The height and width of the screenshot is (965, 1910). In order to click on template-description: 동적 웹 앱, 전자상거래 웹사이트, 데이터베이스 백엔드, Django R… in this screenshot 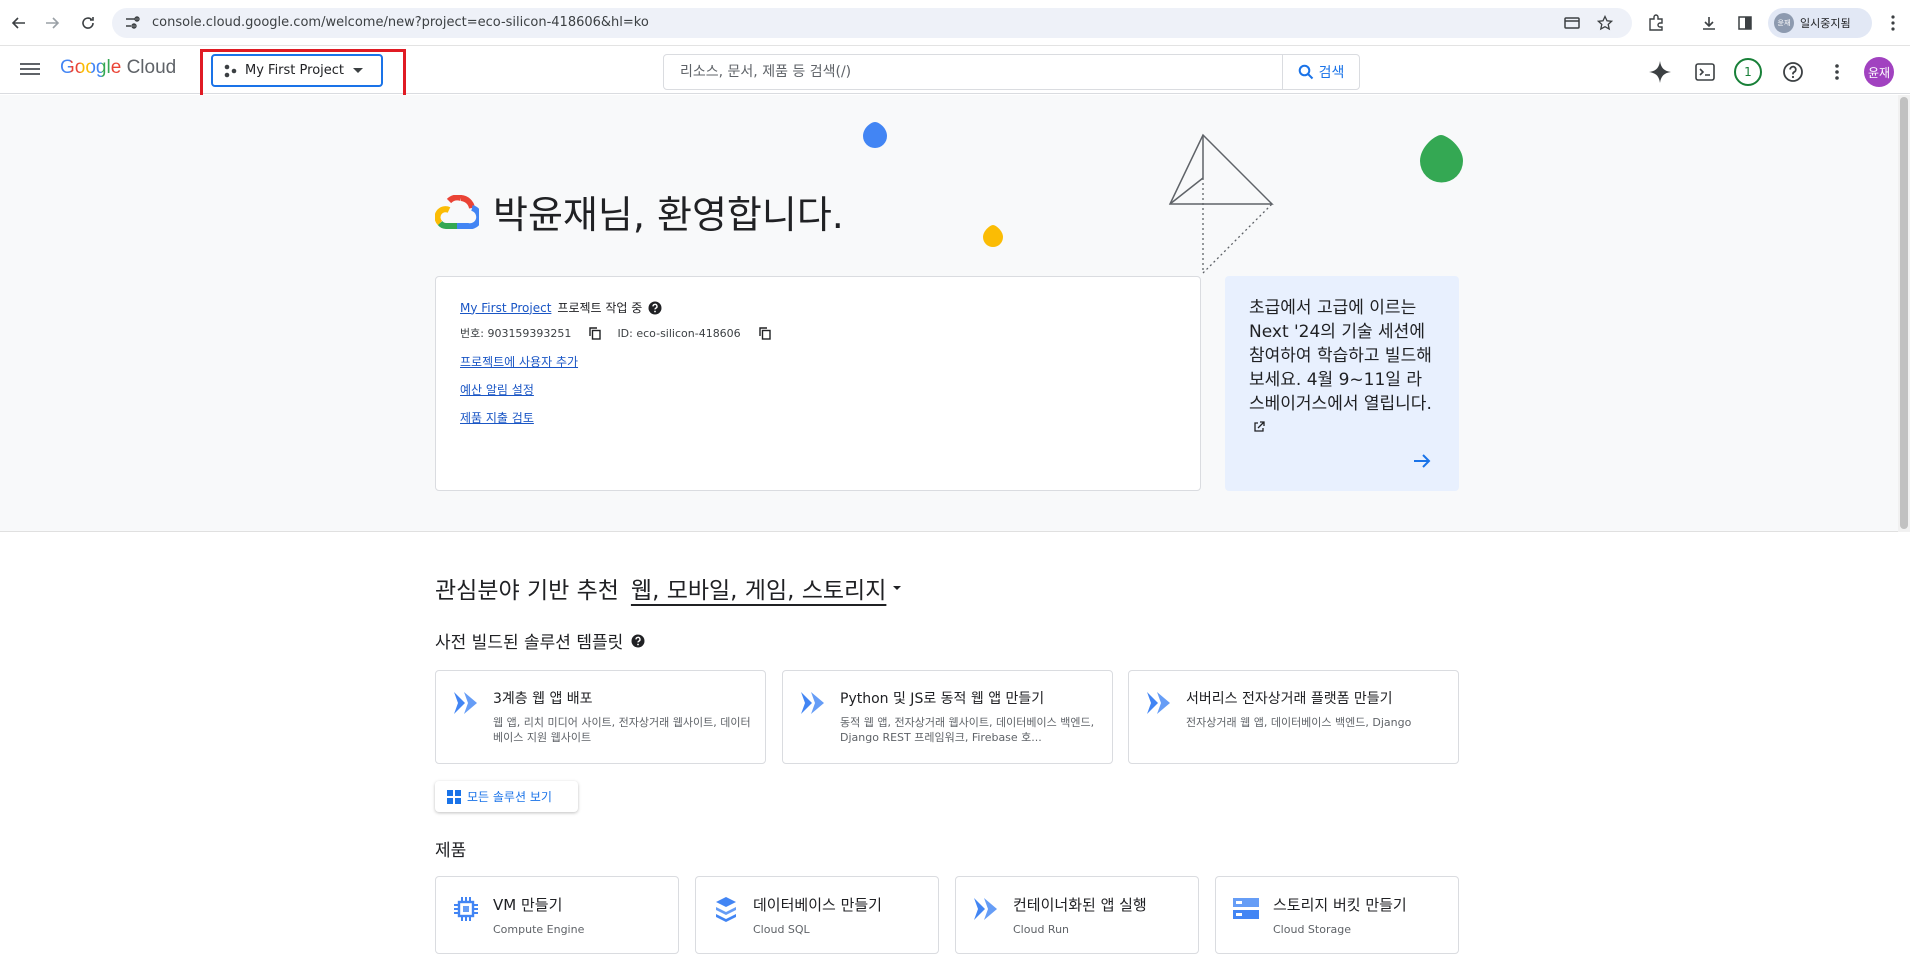, I will do `click(967, 730)`.